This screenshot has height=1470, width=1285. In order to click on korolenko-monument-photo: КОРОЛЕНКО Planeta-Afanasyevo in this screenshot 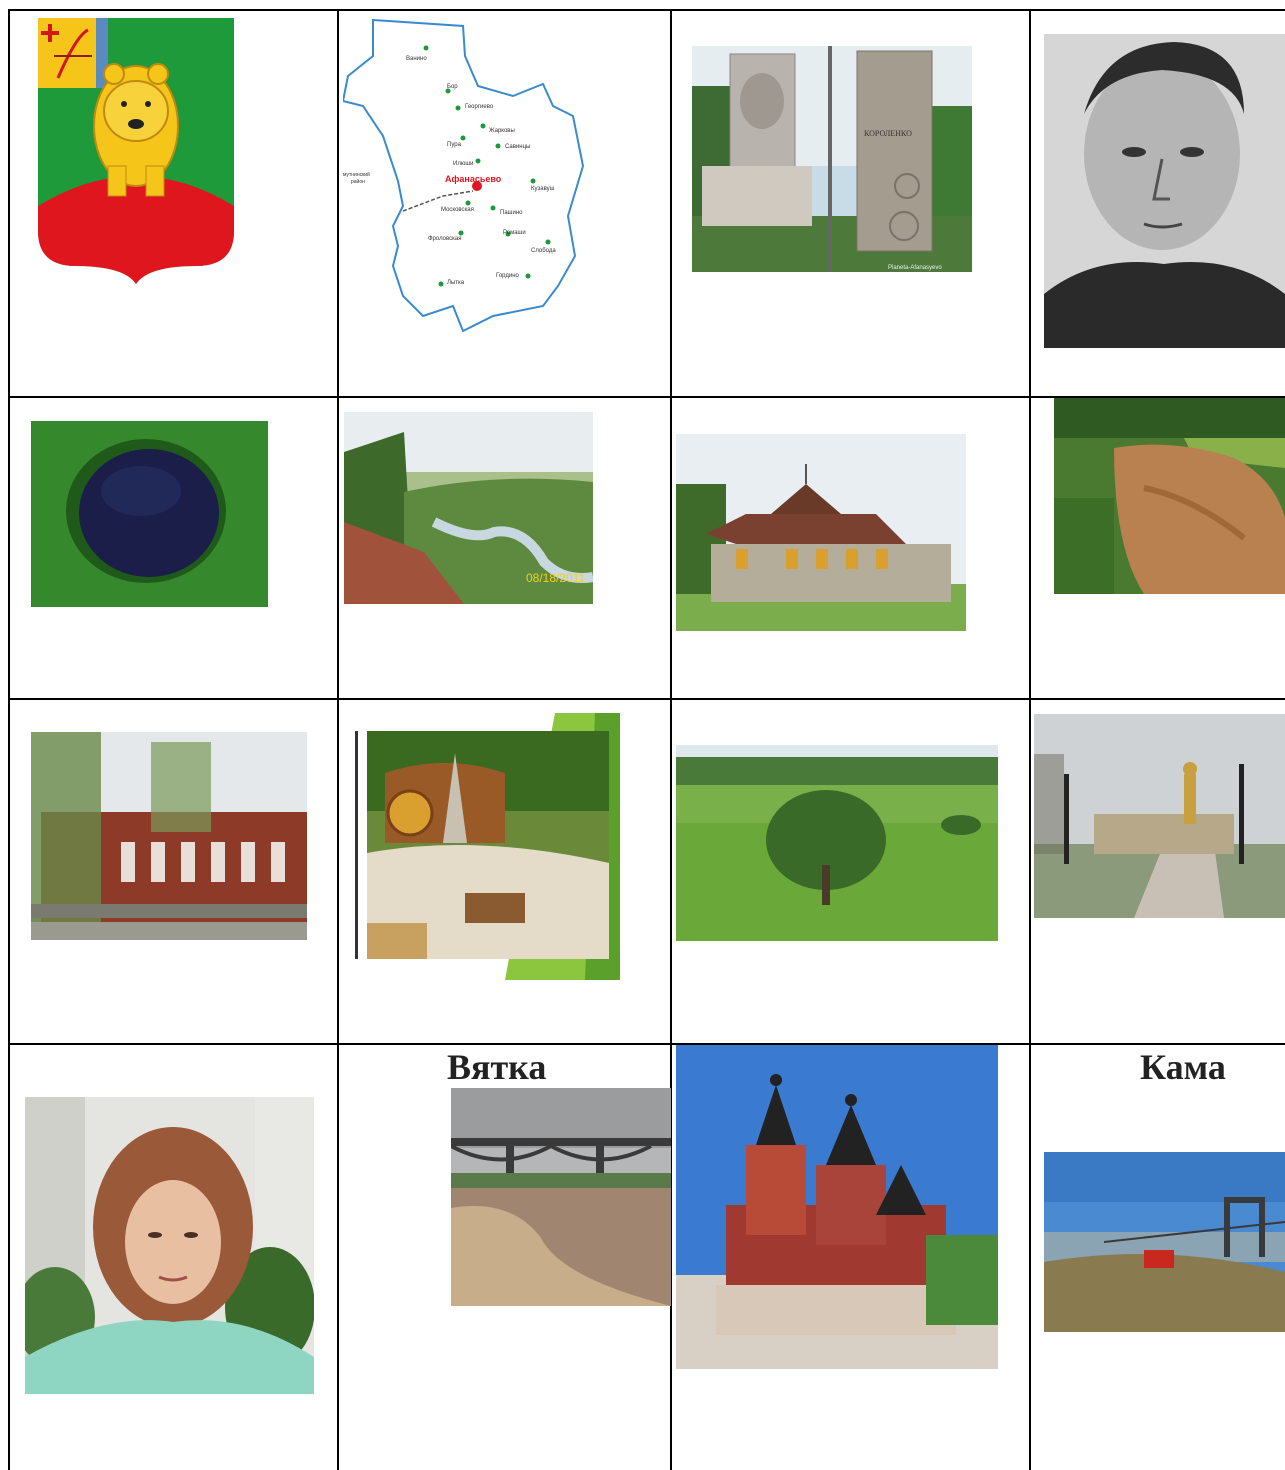, I will do `click(832, 159)`.